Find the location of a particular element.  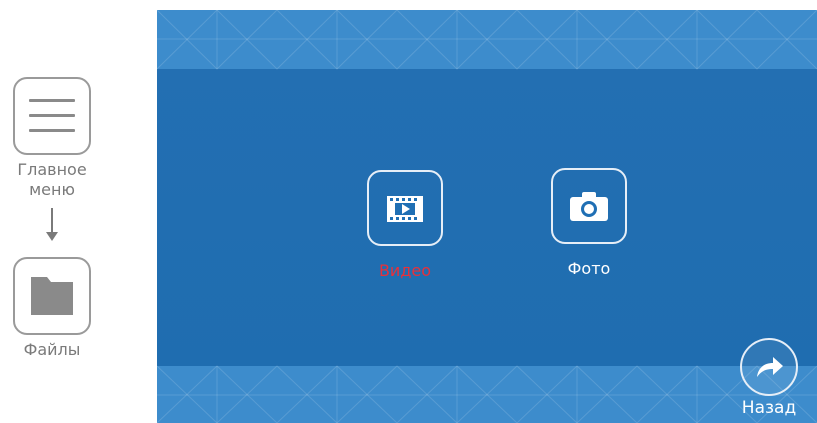

video-label: Видео is located at coordinates (405, 270).